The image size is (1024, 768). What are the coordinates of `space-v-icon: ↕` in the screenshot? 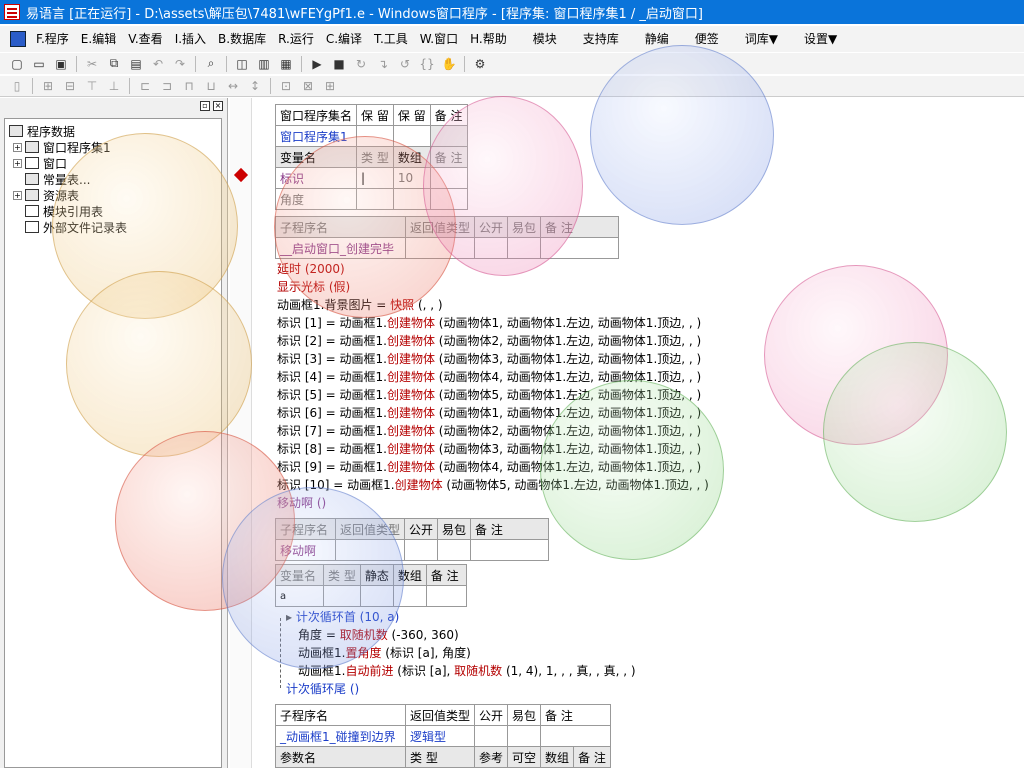 It's located at (255, 86).